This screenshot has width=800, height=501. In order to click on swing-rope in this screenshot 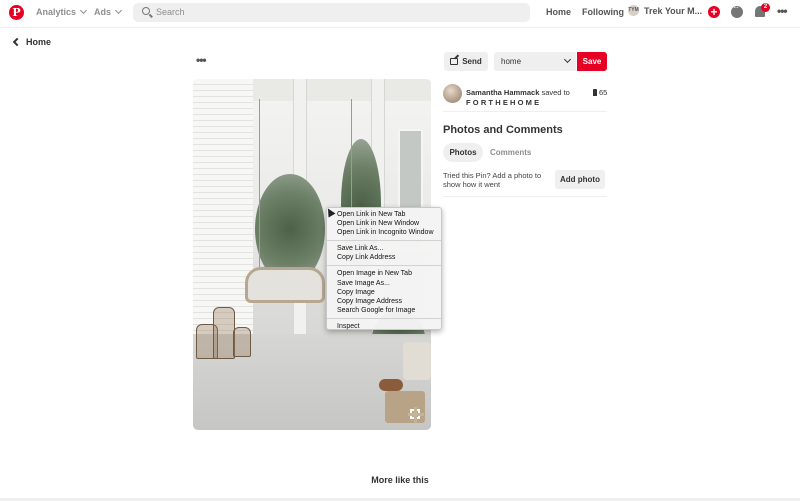, I will do `click(259, 186)`.